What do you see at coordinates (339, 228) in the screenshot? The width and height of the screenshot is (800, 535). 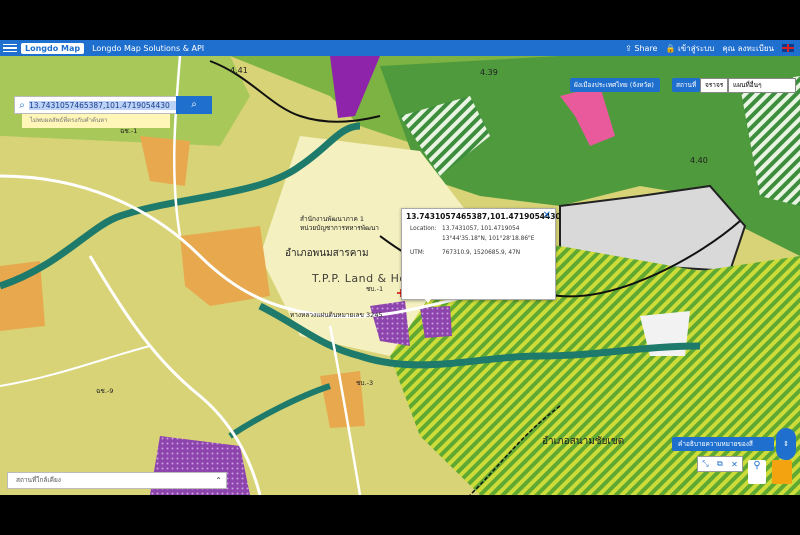 I see `map-label: หน่วยบัญชาการทหารพัฒนา` at bounding box center [339, 228].